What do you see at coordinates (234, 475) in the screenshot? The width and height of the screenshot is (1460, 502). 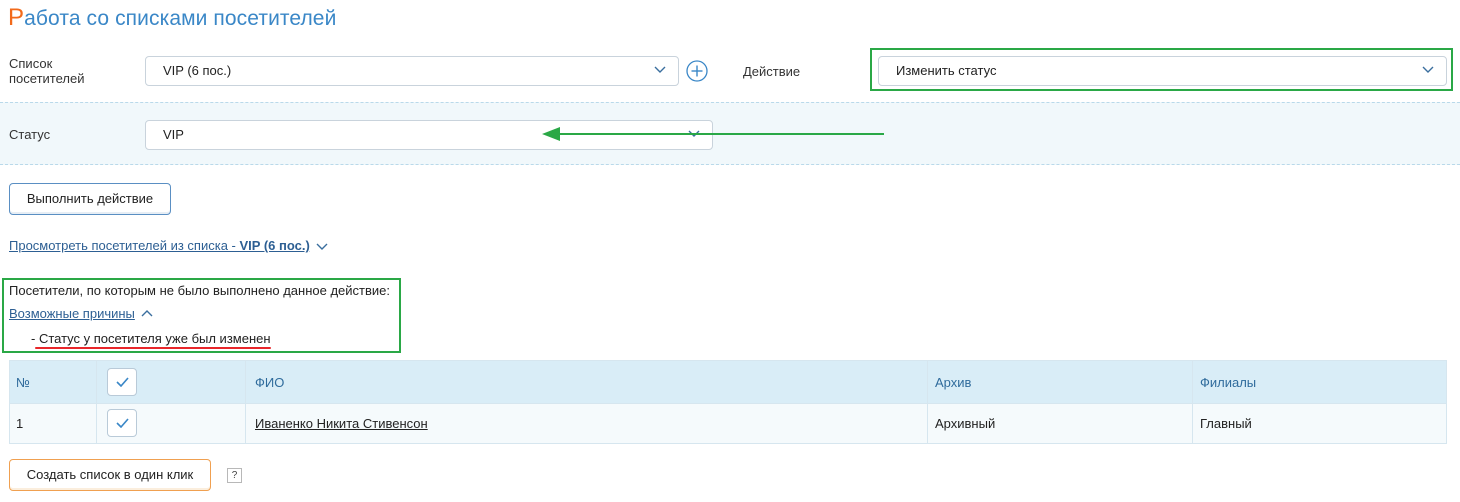 I see `help-icon: ?` at bounding box center [234, 475].